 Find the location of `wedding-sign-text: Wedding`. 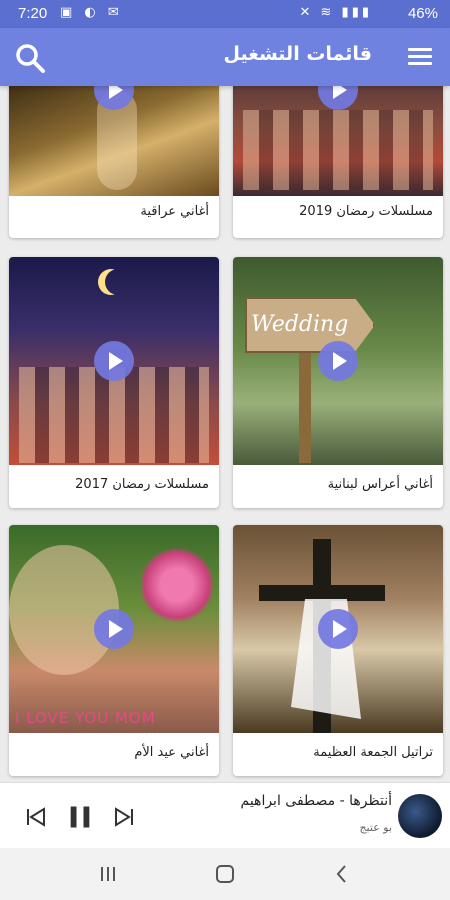

wedding-sign-text: Wedding is located at coordinates (300, 324).